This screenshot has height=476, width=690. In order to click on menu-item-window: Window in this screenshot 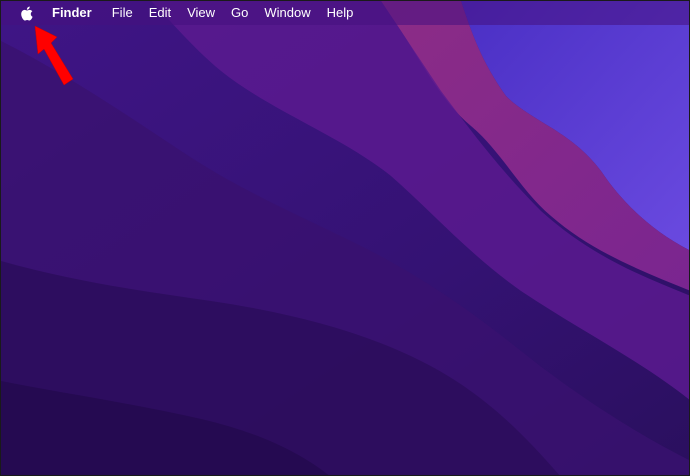, I will do `click(287, 13)`.